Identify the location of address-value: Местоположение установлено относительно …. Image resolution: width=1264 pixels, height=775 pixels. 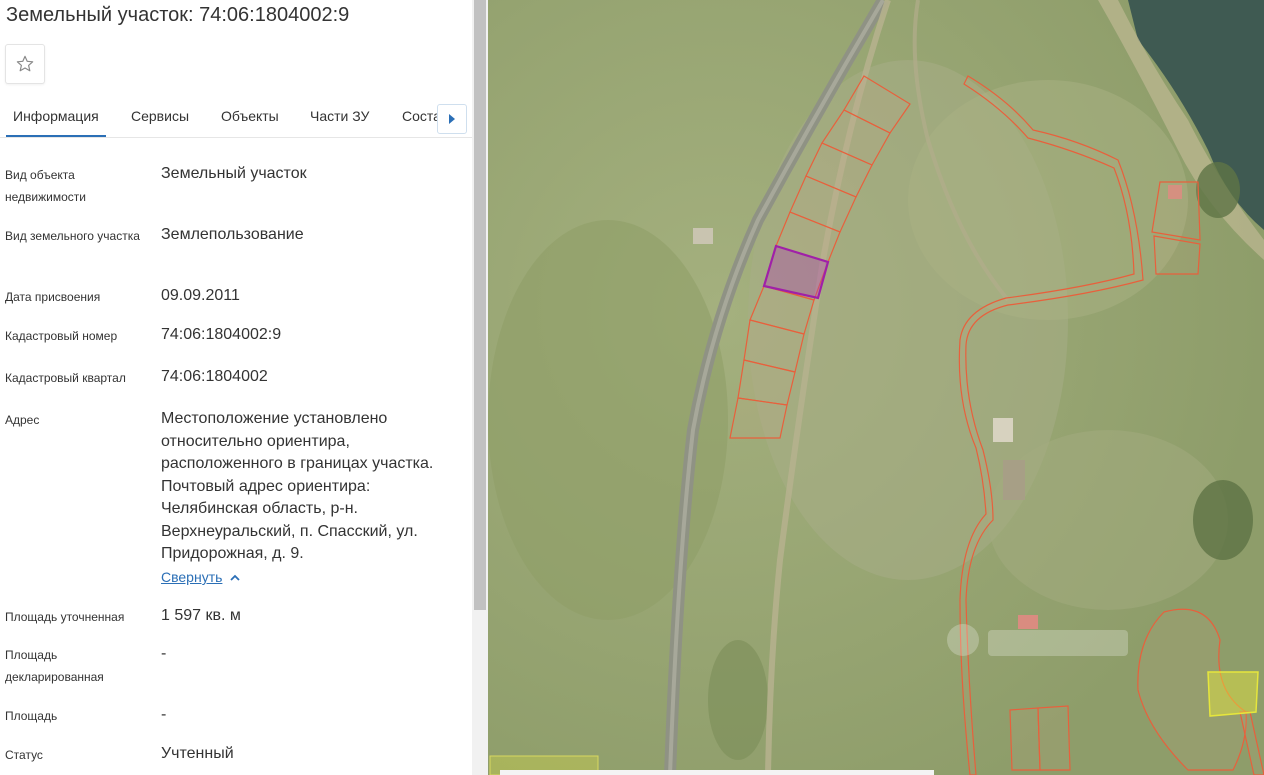
(297, 486).